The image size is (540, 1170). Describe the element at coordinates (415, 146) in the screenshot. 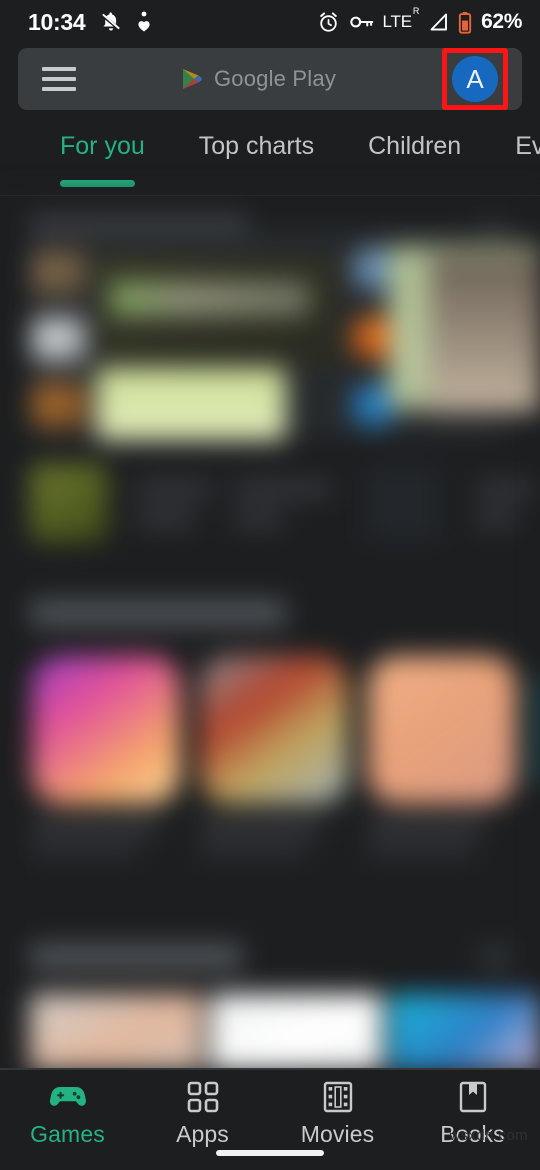

I see `tab-children-label: Children` at that location.